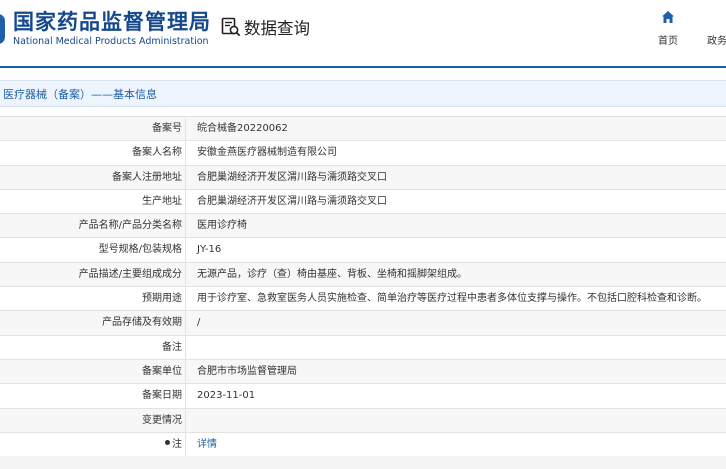 The width and height of the screenshot is (726, 469). What do you see at coordinates (222, 226) in the screenshot?
I see `row-value: 医用诊疗椅` at bounding box center [222, 226].